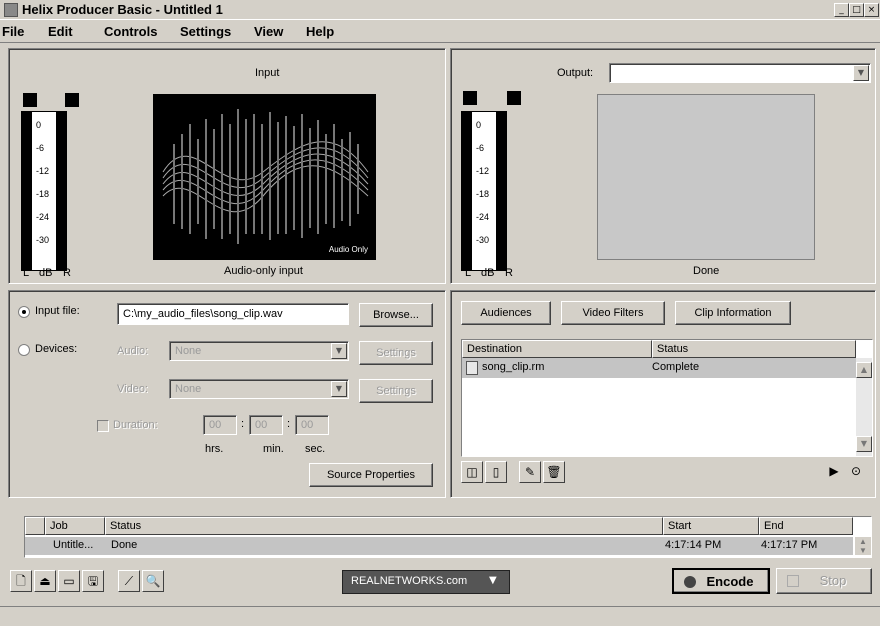 Image resolution: width=880 pixels, height=626 pixels. What do you see at coordinates (130, 31) in the screenshot?
I see `menu-controls: Controls` at bounding box center [130, 31].